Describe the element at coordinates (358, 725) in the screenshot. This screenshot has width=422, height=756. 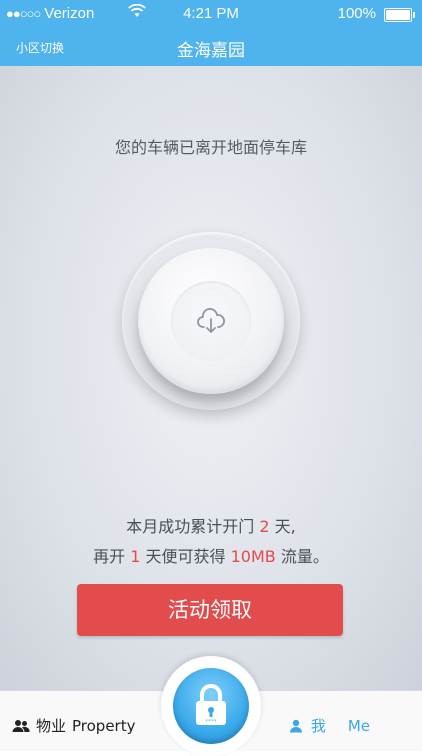
I see `tab-me-label-en: Me` at that location.